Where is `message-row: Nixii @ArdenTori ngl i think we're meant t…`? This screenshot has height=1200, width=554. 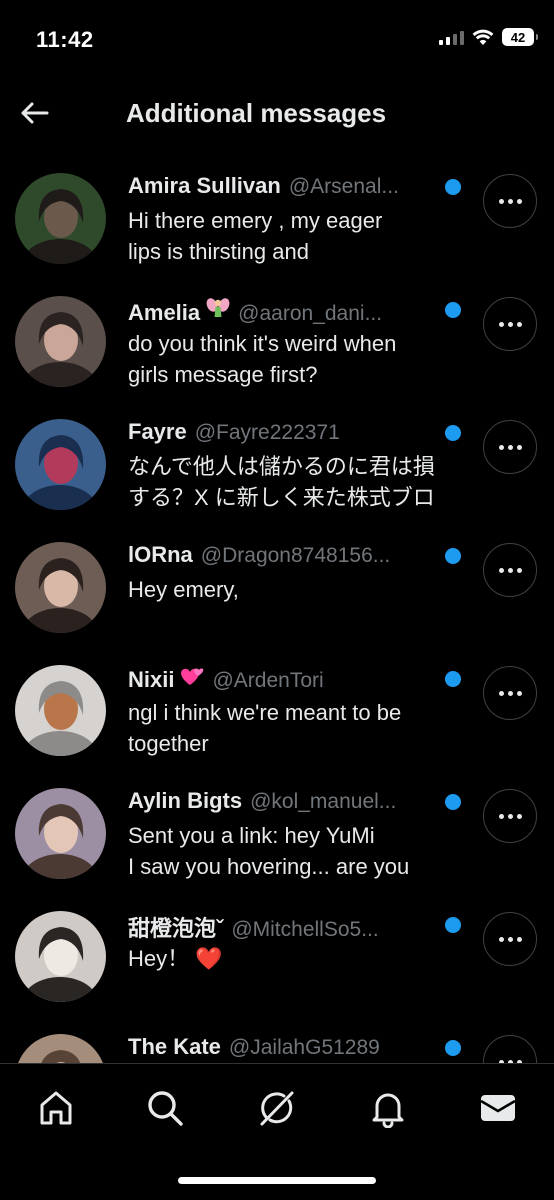 message-row: Nixii @ArdenTori ngl i think we're meant t… is located at coordinates (277, 711).